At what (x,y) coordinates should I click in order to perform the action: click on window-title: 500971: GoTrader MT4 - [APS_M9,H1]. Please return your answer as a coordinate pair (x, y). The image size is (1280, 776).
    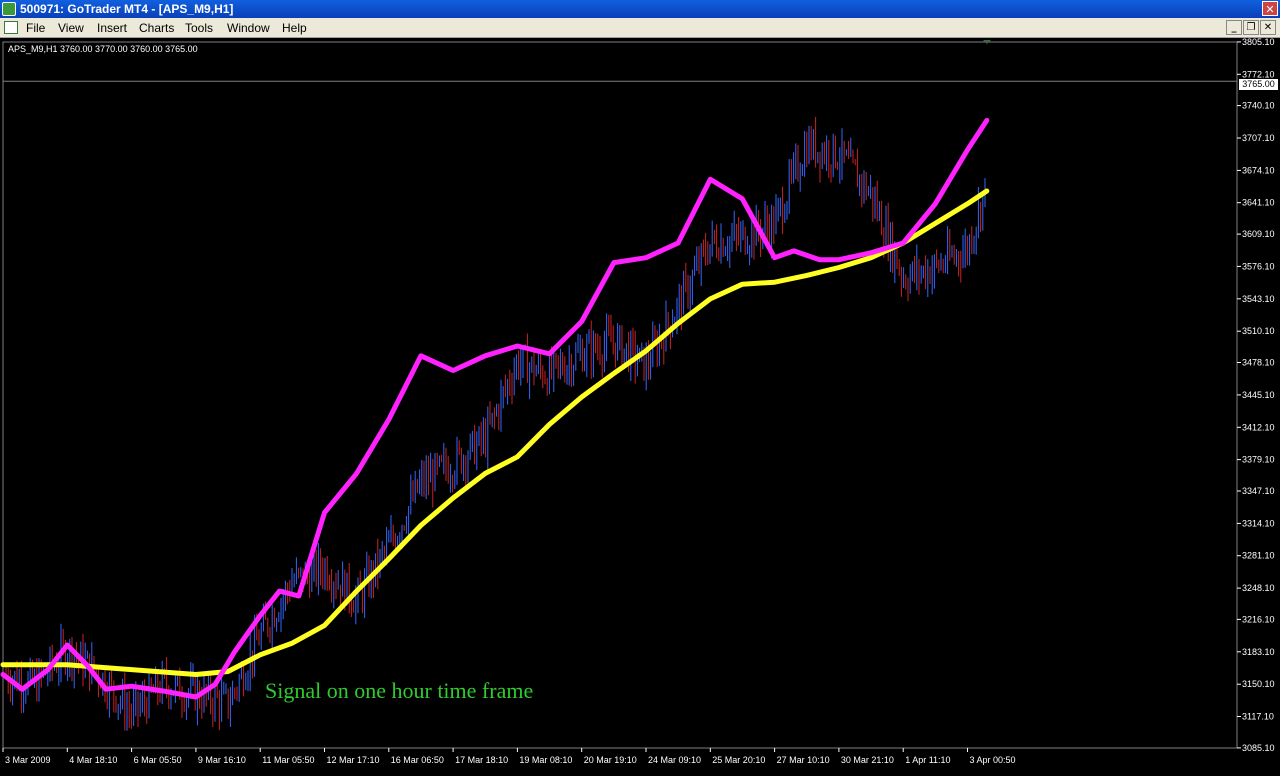
    Looking at the image, I should click on (127, 9).